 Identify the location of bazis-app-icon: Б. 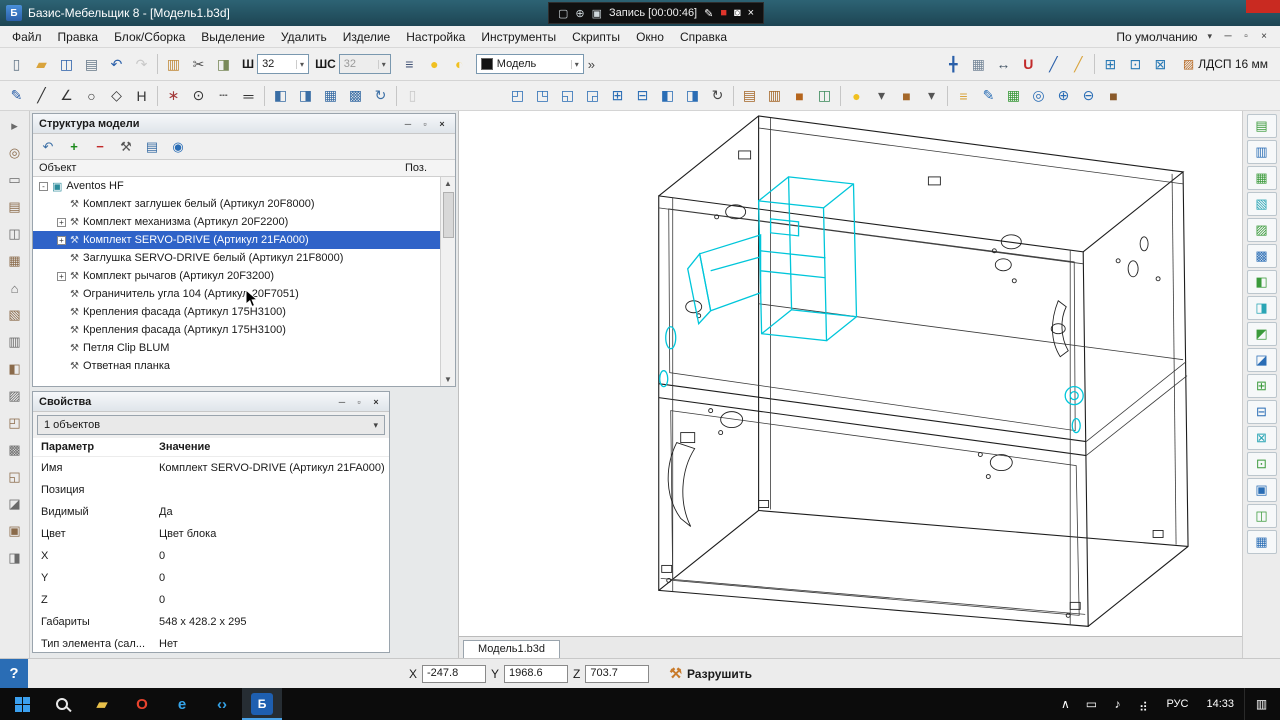
(262, 704).